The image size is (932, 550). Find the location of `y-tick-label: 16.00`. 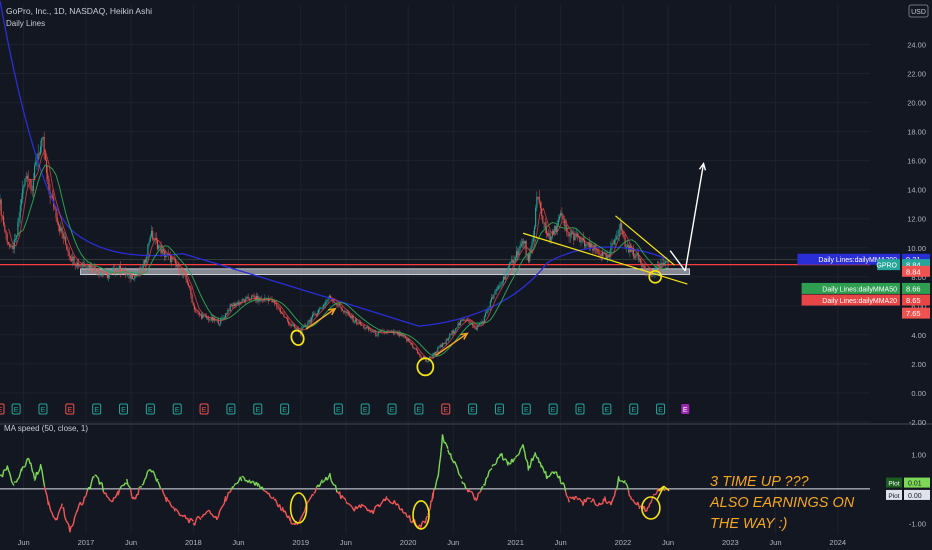

y-tick-label: 16.00 is located at coordinates (916, 161).